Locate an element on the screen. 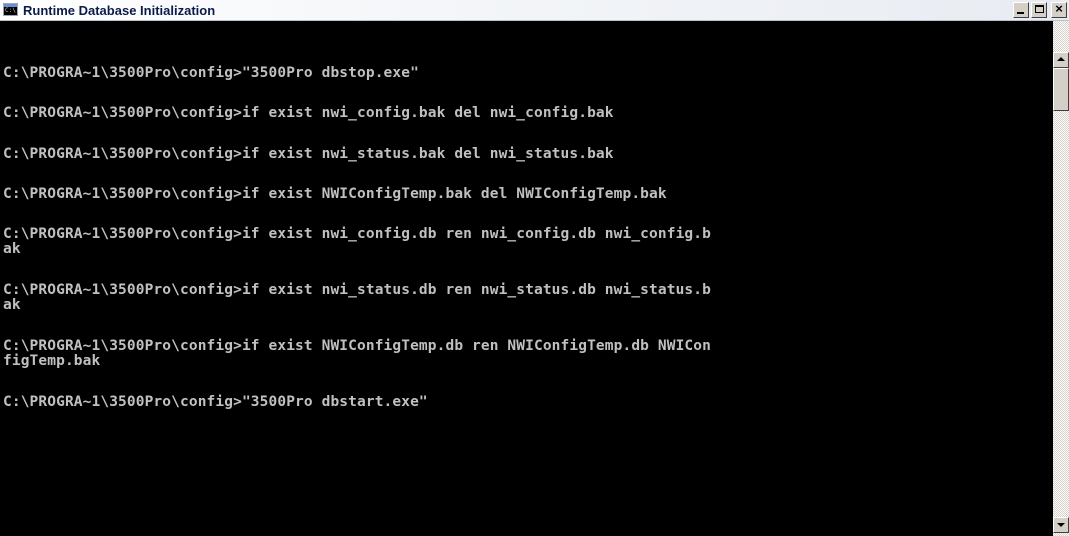  up-arrow-icon is located at coordinates (1061, 59).